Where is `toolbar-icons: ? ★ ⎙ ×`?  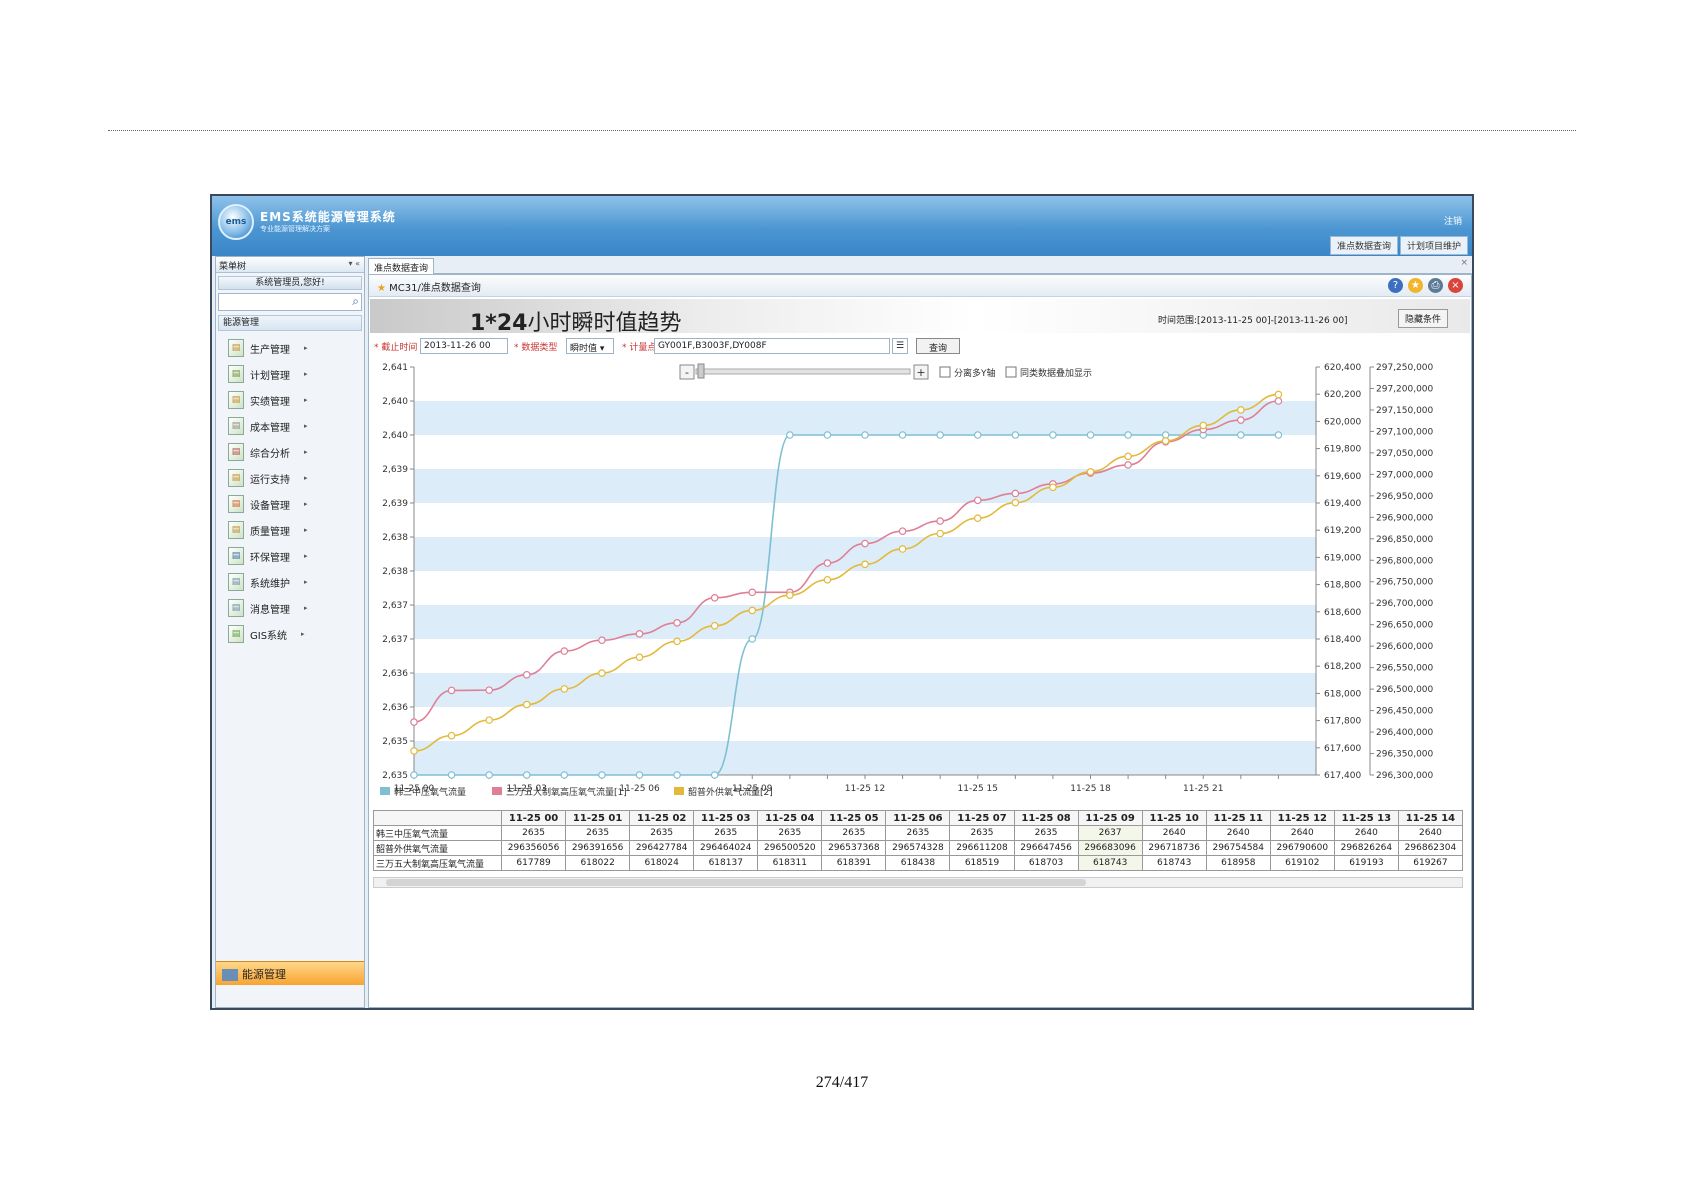 toolbar-icons: ? ★ ⎙ × is located at coordinates (1425, 285).